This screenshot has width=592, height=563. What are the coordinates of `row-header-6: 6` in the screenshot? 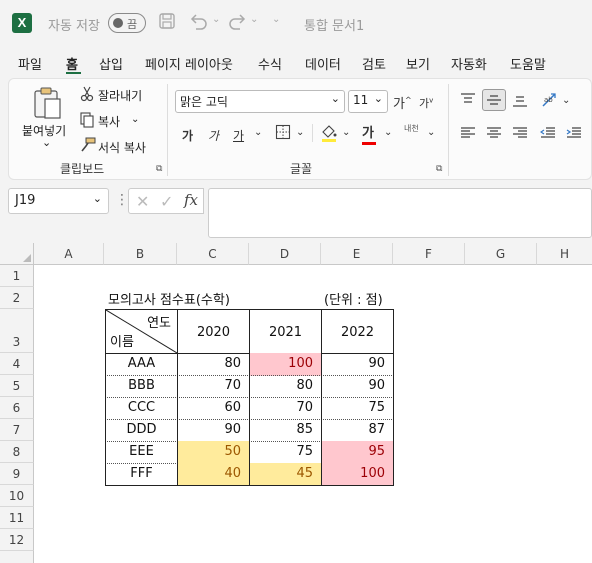 It's located at (17, 408).